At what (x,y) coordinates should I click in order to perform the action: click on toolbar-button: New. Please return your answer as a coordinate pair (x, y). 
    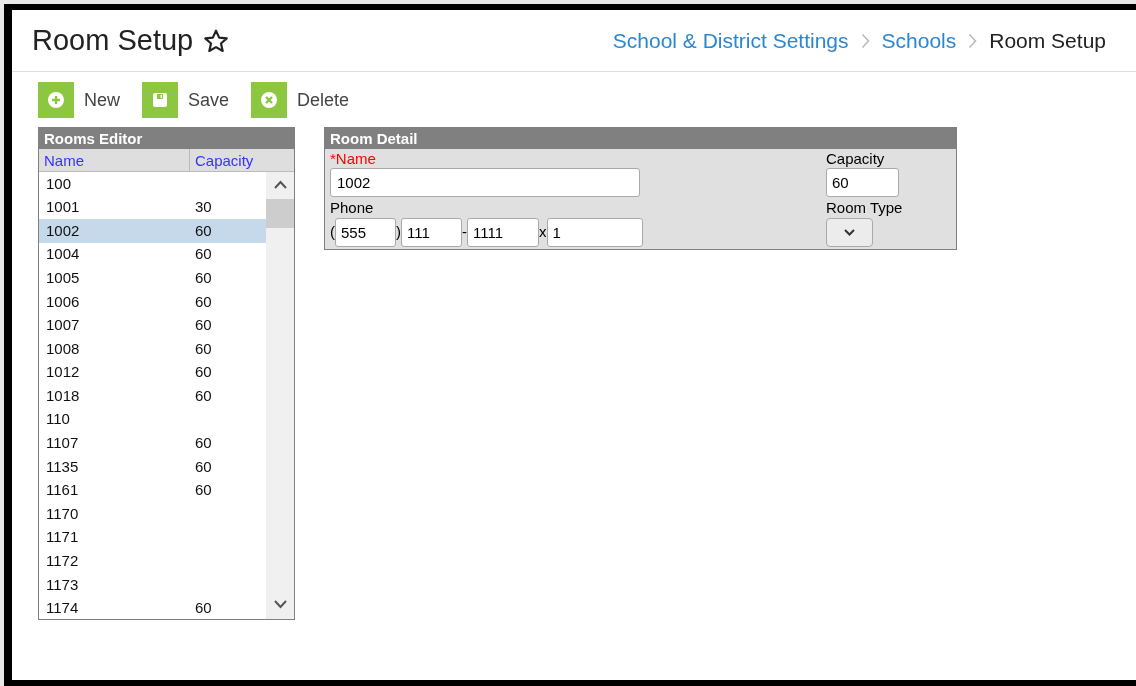
    Looking at the image, I should click on (84, 100).